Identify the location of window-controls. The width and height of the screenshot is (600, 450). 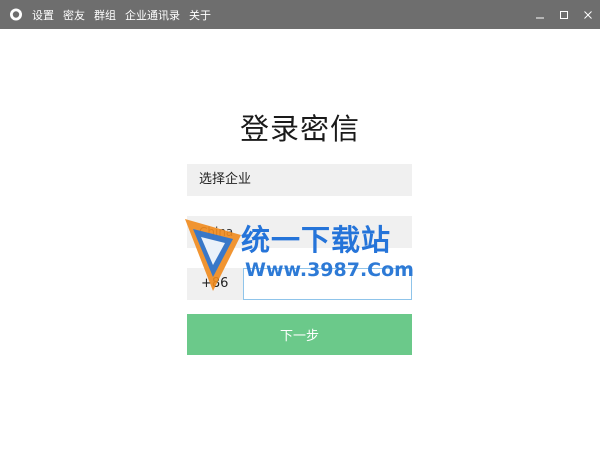
(564, 14).